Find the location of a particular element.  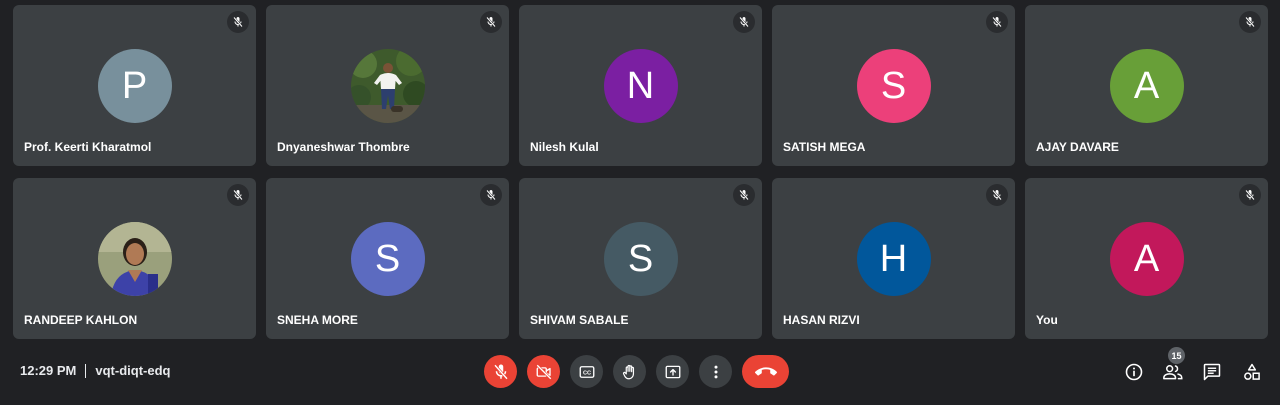

leave-call-icon is located at coordinates (765, 371).